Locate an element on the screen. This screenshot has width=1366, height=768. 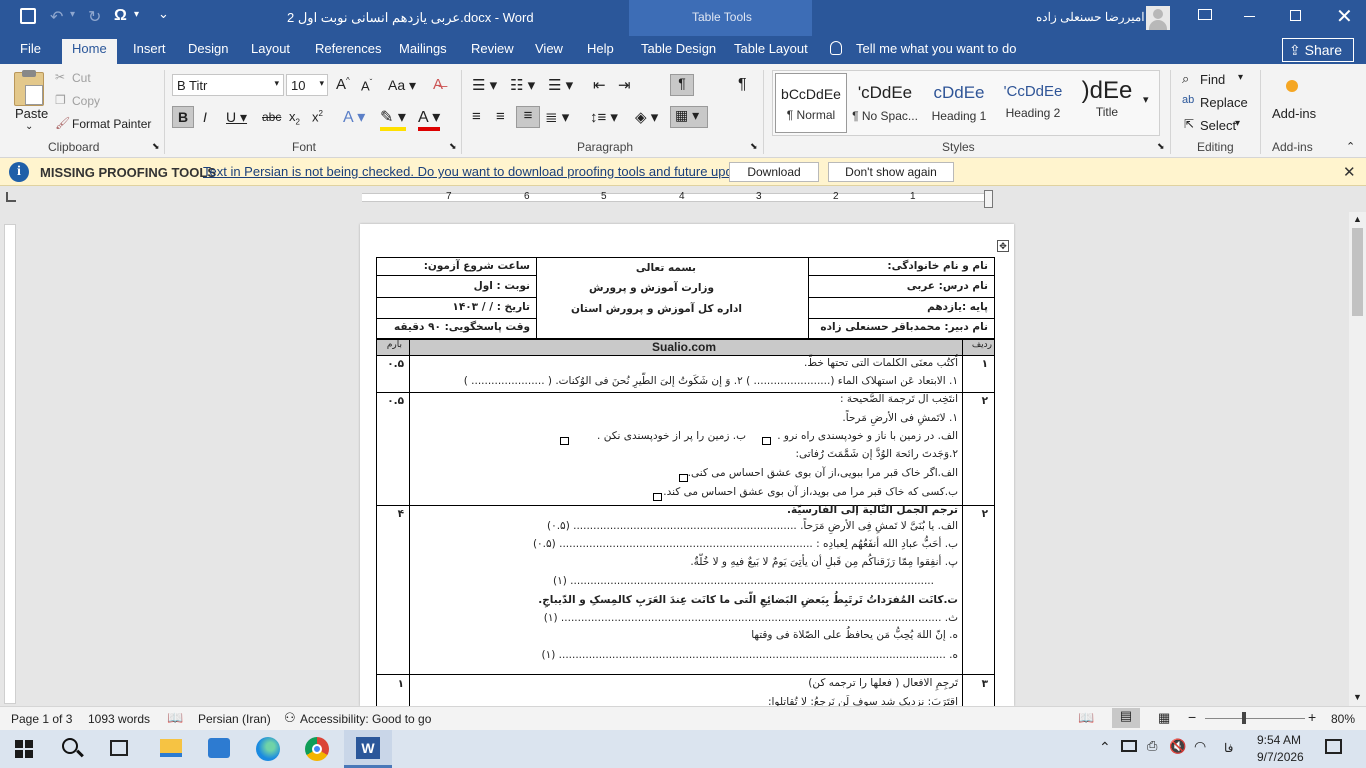
select-button: Select is located at coordinates (1218, 125).